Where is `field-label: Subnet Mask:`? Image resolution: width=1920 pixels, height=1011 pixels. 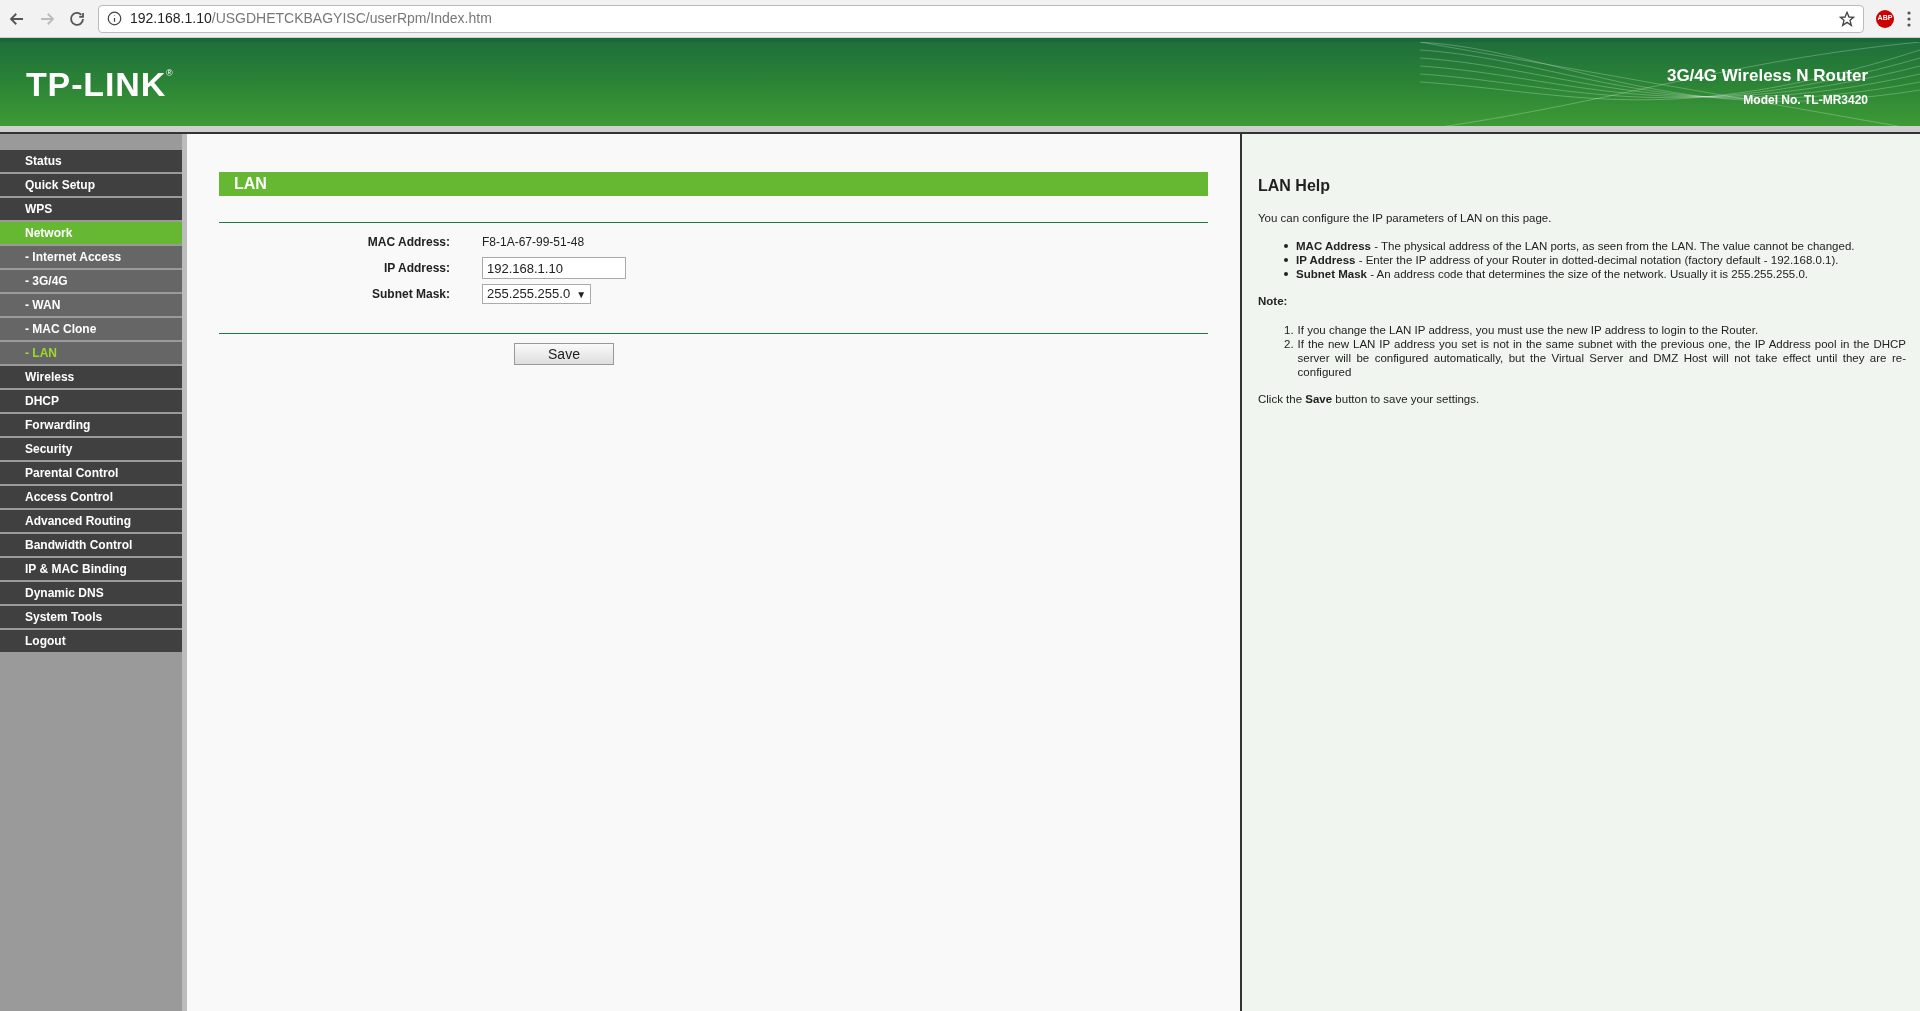 field-label: Subnet Mask: is located at coordinates (411, 294).